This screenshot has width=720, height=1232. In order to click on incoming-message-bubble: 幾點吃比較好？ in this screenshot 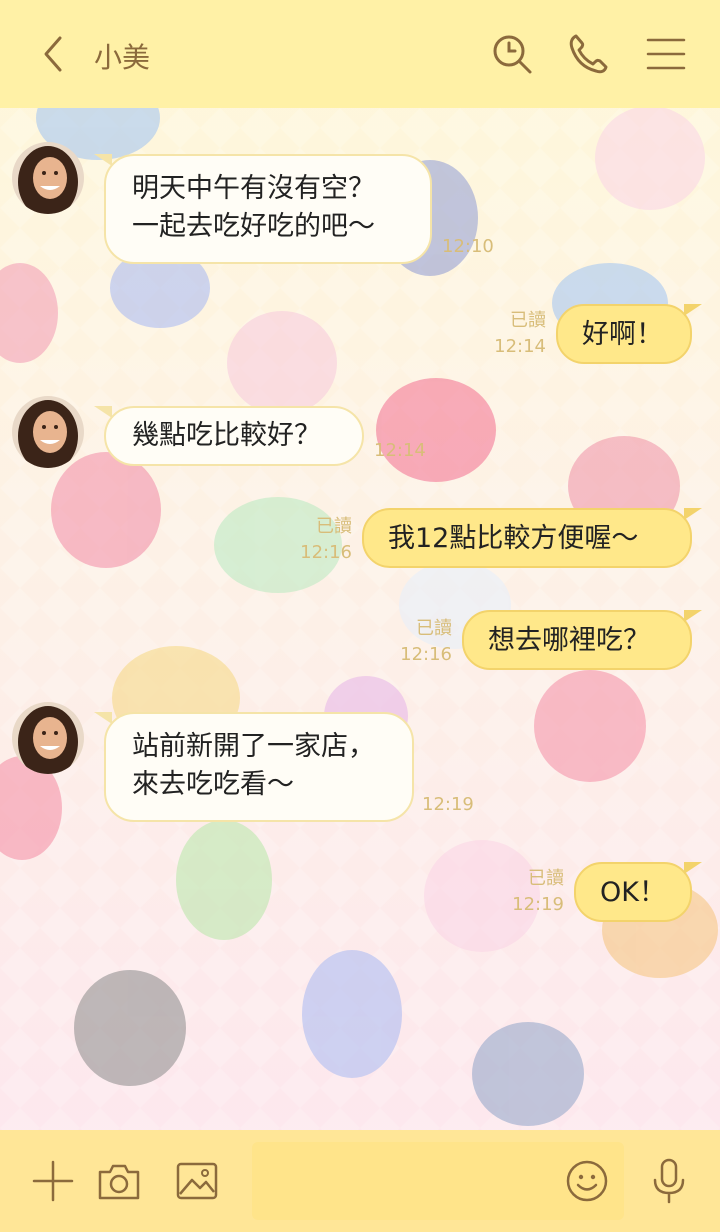, I will do `click(234, 436)`.